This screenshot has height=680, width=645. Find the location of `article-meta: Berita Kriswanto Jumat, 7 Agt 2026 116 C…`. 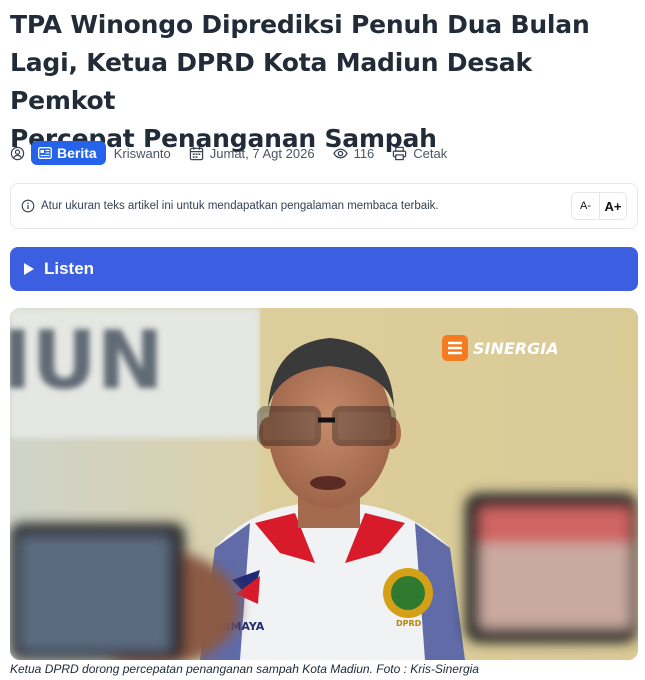

article-meta: Berita Kriswanto Jumat, 7 Agt 2026 116 C… is located at coordinates (228, 153).